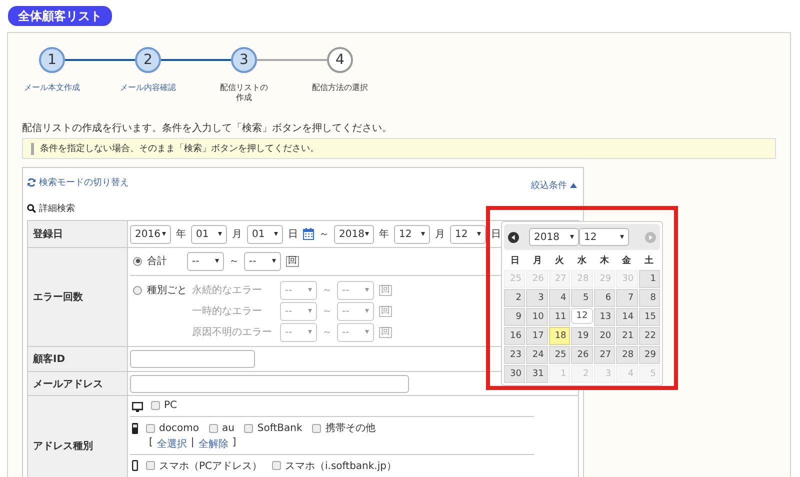 Image resolution: width=800 pixels, height=477 pixels. What do you see at coordinates (179, 148) in the screenshot?
I see `note-text: 条件を指定しない場合、そのまま「検索」ボタンを押してください。` at bounding box center [179, 148].